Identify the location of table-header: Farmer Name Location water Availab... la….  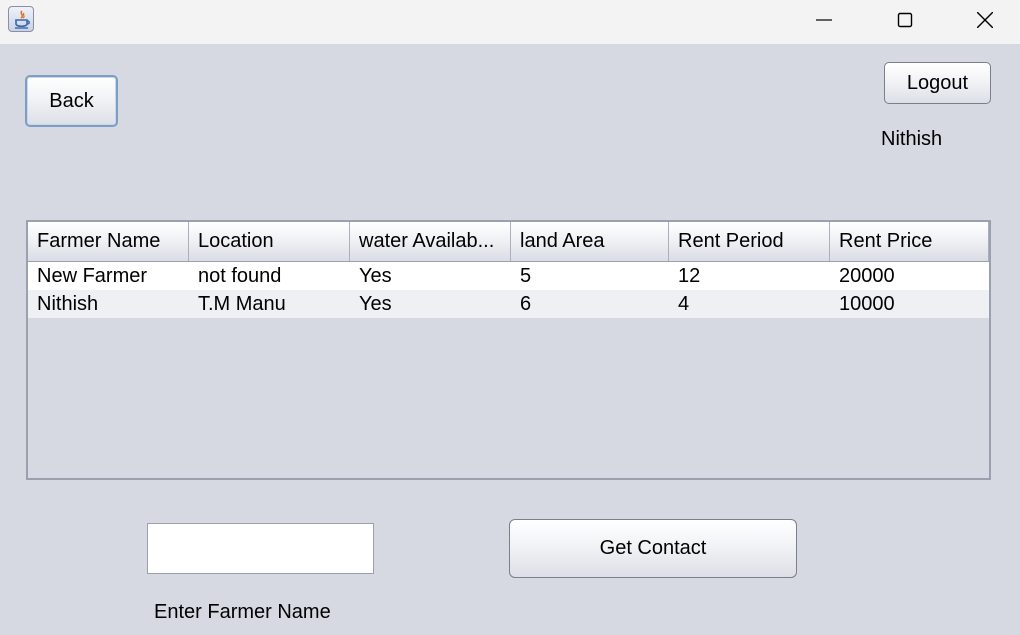
(508, 242).